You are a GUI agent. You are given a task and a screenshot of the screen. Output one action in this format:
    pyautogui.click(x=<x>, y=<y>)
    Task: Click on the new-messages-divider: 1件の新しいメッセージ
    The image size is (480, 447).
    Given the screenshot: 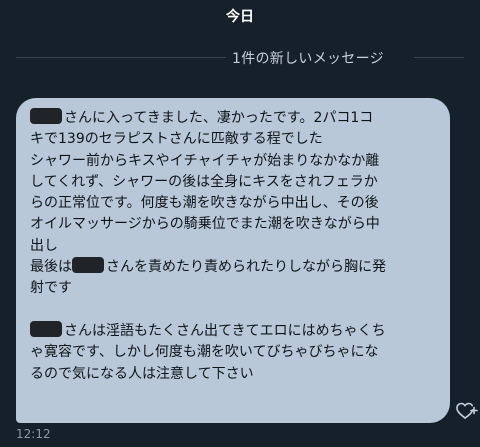 What is the action you would take?
    pyautogui.click(x=240, y=58)
    